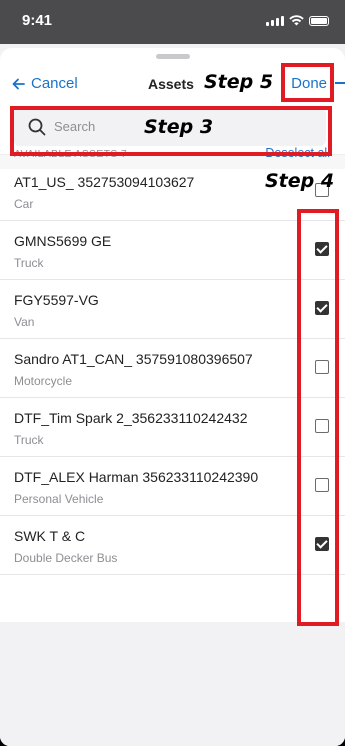 The image size is (345, 746). What do you see at coordinates (104, 182) in the screenshot?
I see `asset-name: AT1_US_ 352753094103627` at bounding box center [104, 182].